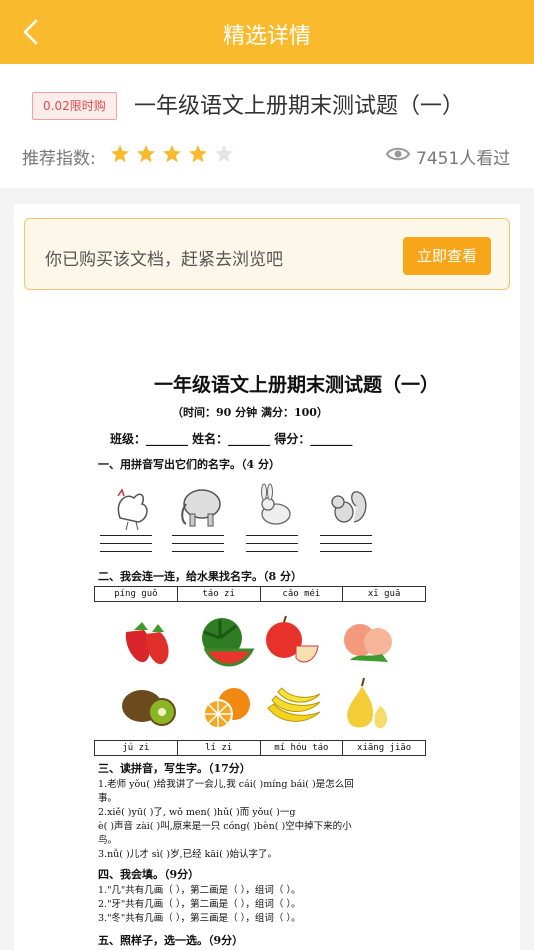 Image resolution: width=534 pixels, height=950 pixels. Describe the element at coordinates (276, 504) in the screenshot. I see `rabbit-image` at that location.